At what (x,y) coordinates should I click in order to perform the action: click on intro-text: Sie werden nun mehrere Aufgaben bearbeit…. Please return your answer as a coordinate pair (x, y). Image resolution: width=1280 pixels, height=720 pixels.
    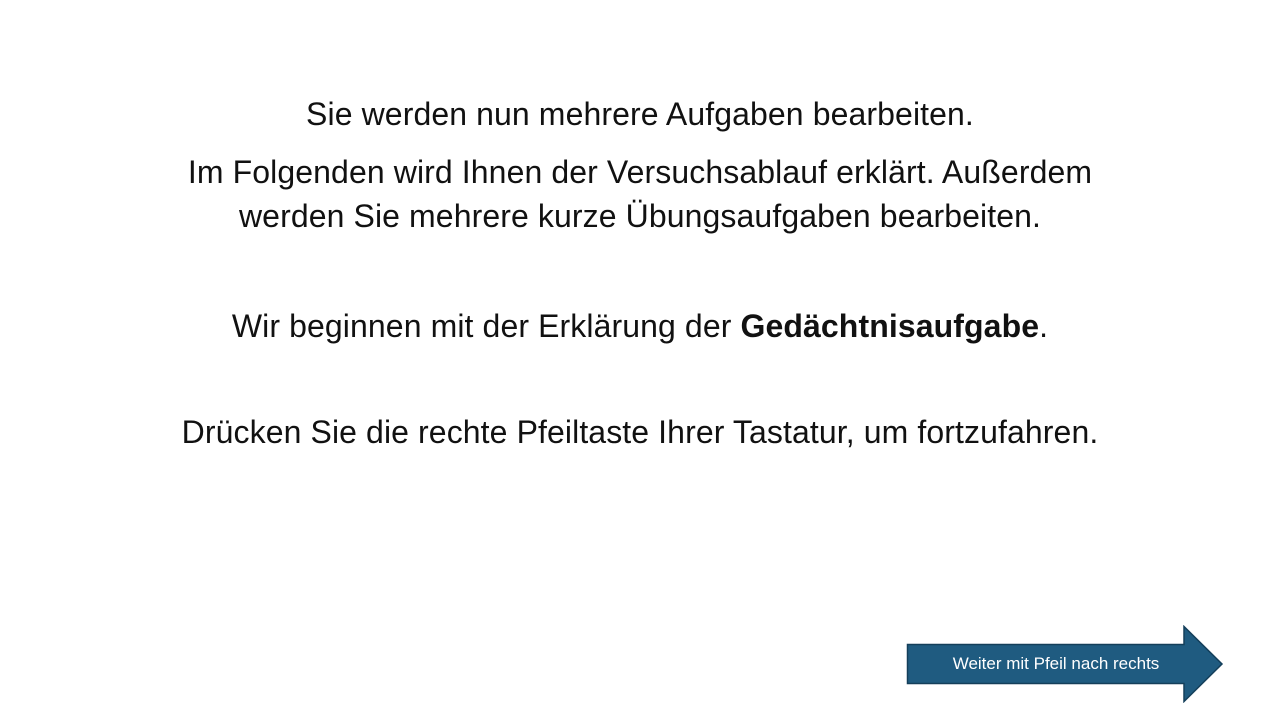
    Looking at the image, I should click on (640, 114).